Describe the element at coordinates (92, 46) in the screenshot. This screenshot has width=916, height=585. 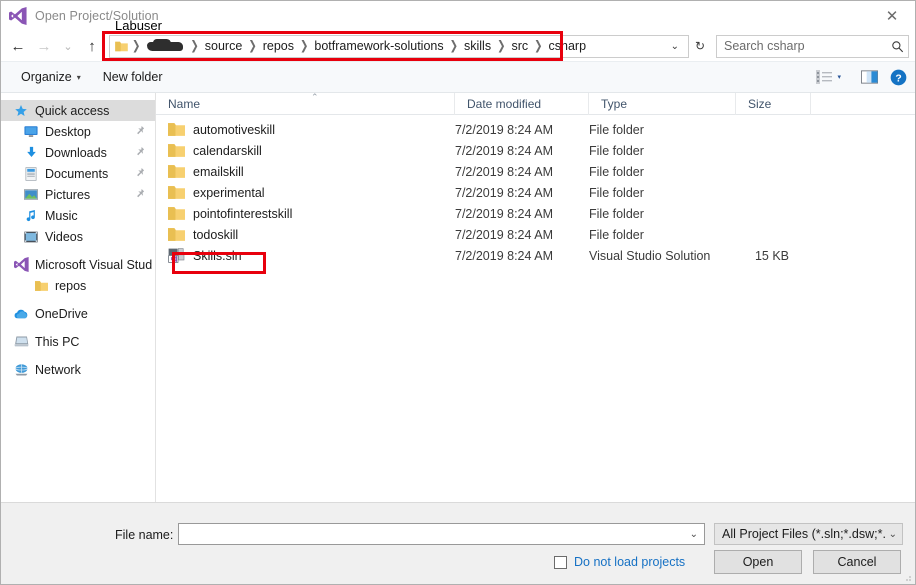
I see `up-button: ↑` at that location.